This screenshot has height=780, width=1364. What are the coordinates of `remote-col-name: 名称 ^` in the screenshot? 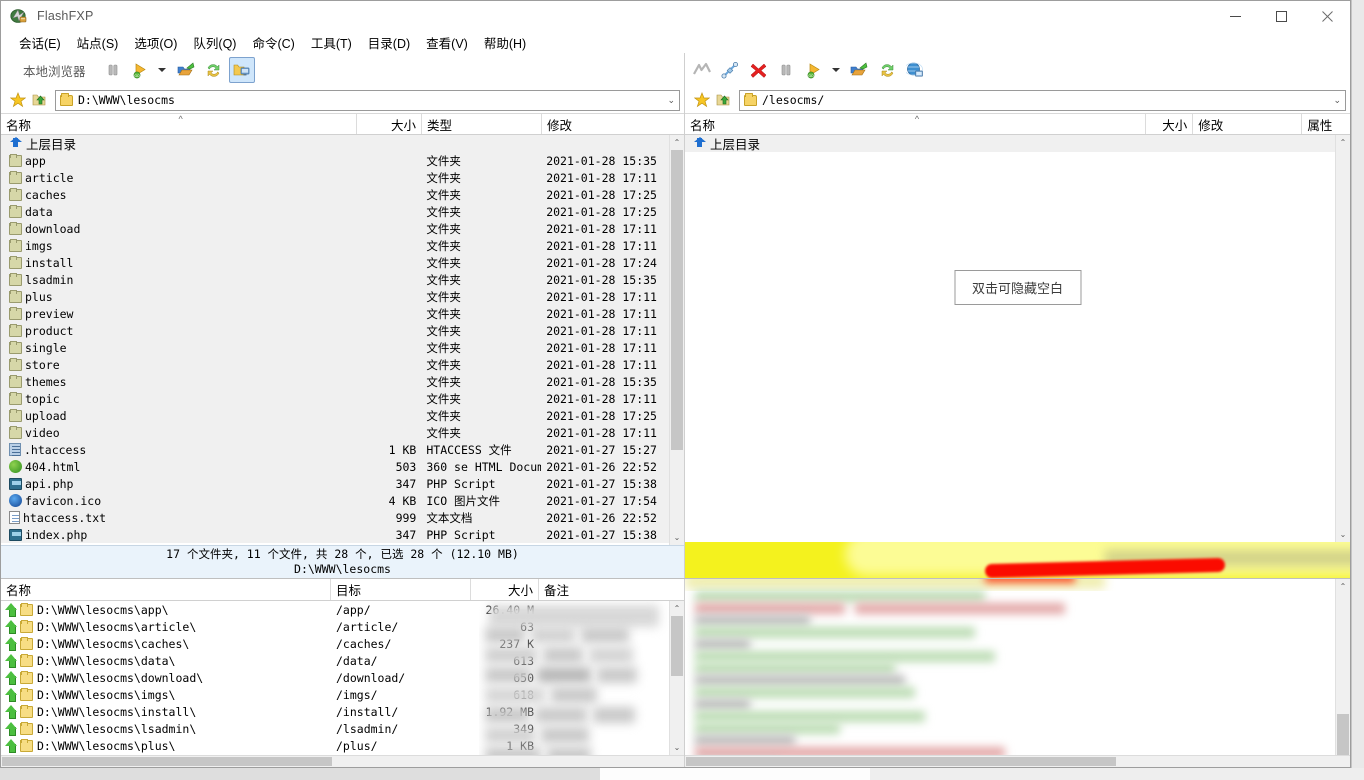 It's located at (915, 124).